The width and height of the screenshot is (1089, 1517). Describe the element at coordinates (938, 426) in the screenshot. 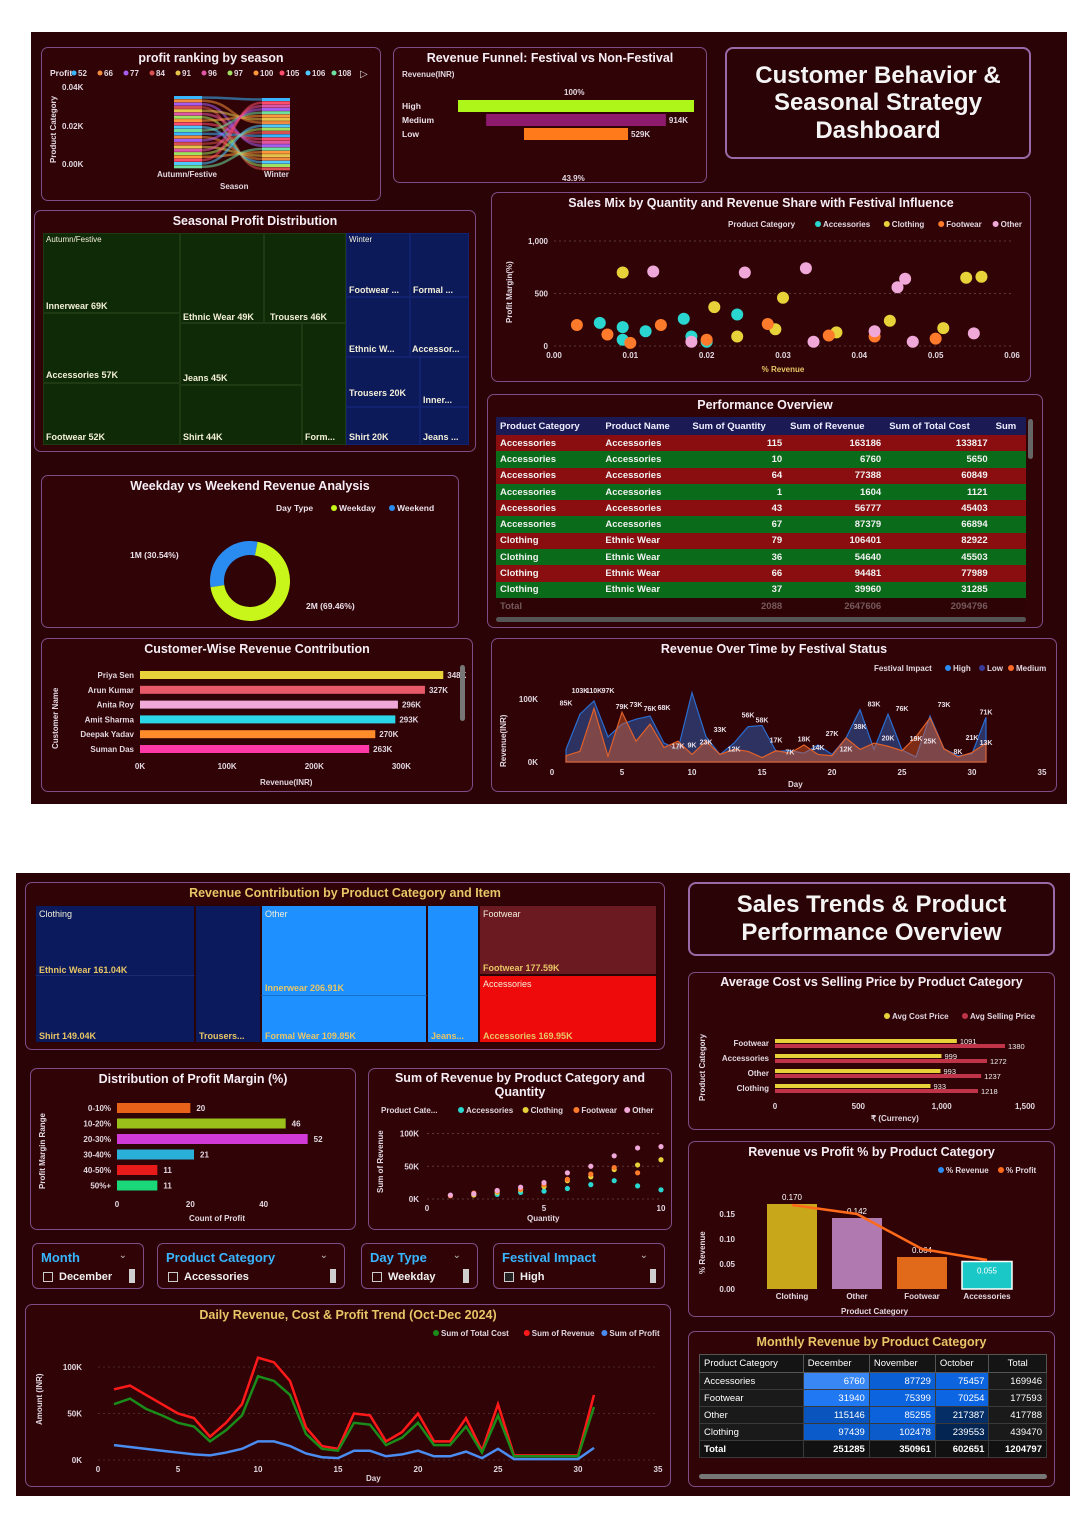

I see `col-header: Sum of Total Cost` at that location.